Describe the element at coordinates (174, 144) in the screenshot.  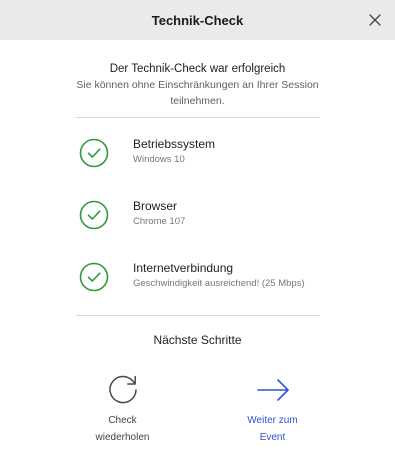
I see `check-title: Betriebssystem` at that location.